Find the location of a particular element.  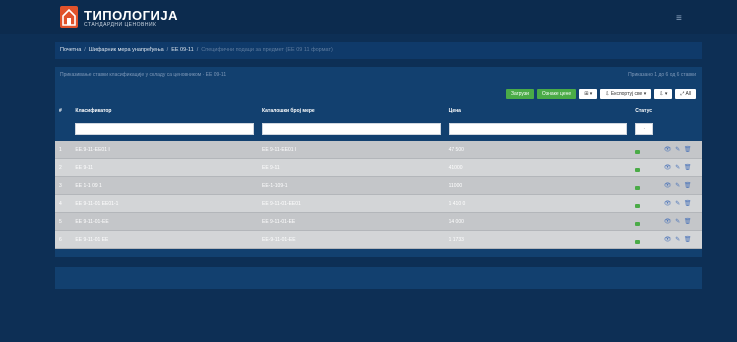

breadcrumb-current: ЕЕ 09-11 is located at coordinates (182, 50).